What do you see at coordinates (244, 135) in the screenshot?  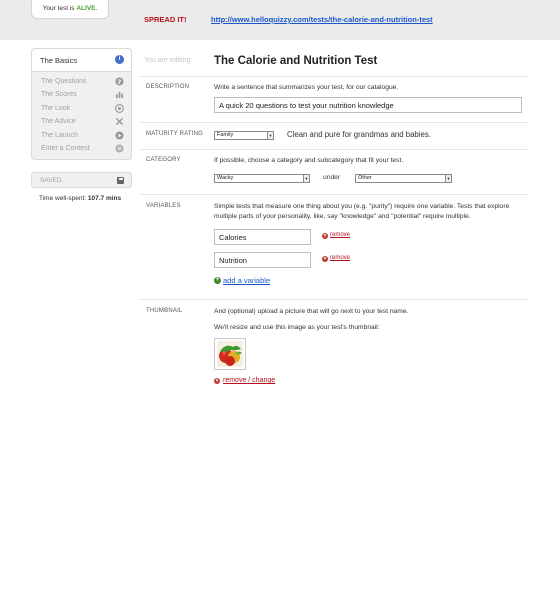 I see `maturity-select: Family ▼` at bounding box center [244, 135].